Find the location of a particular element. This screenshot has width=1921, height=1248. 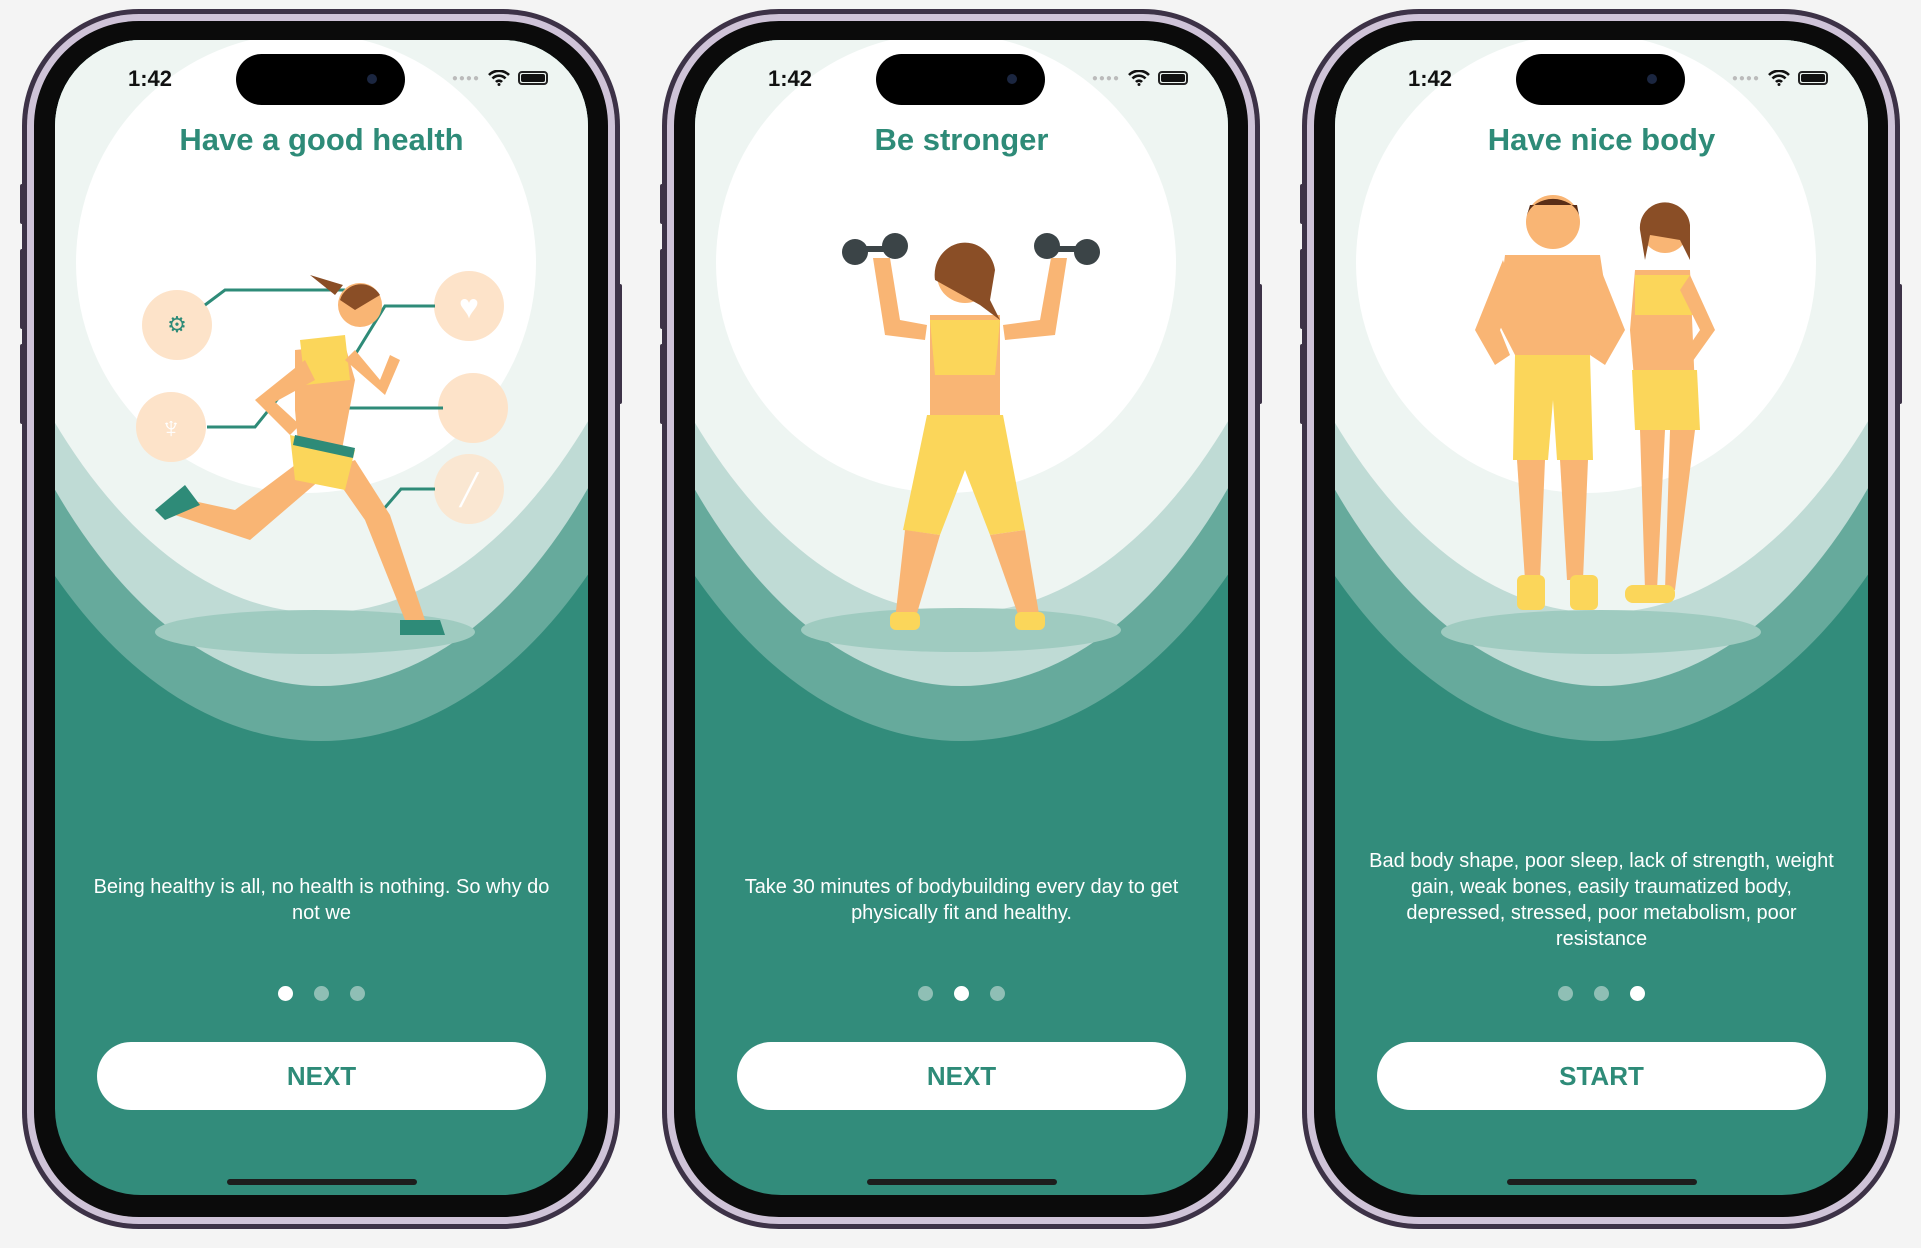

woman-figure is located at coordinates (1670, 402).